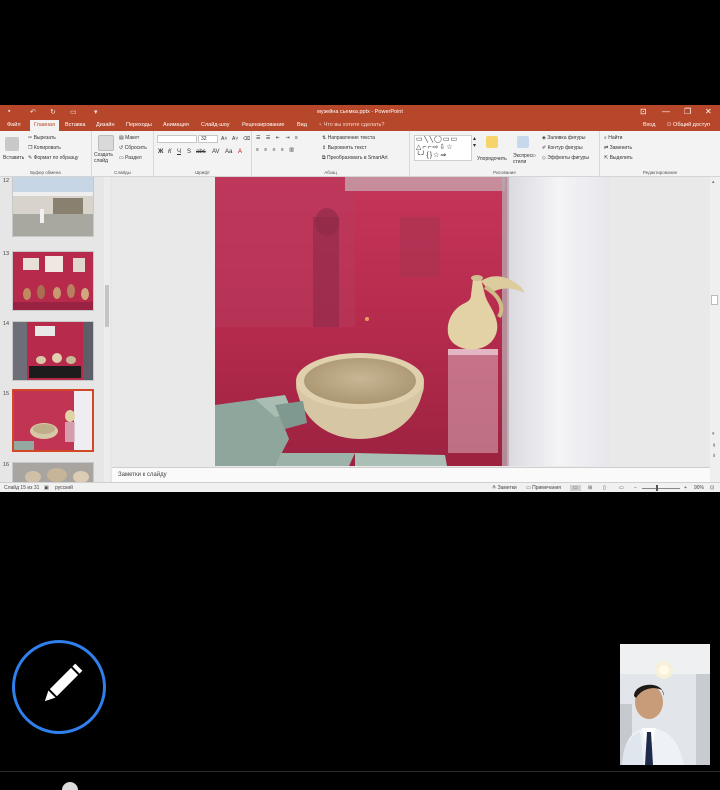 The image size is (720, 790). Describe the element at coordinates (713, 434) in the screenshot. I see `scroll-down-icon: ▾` at that location.